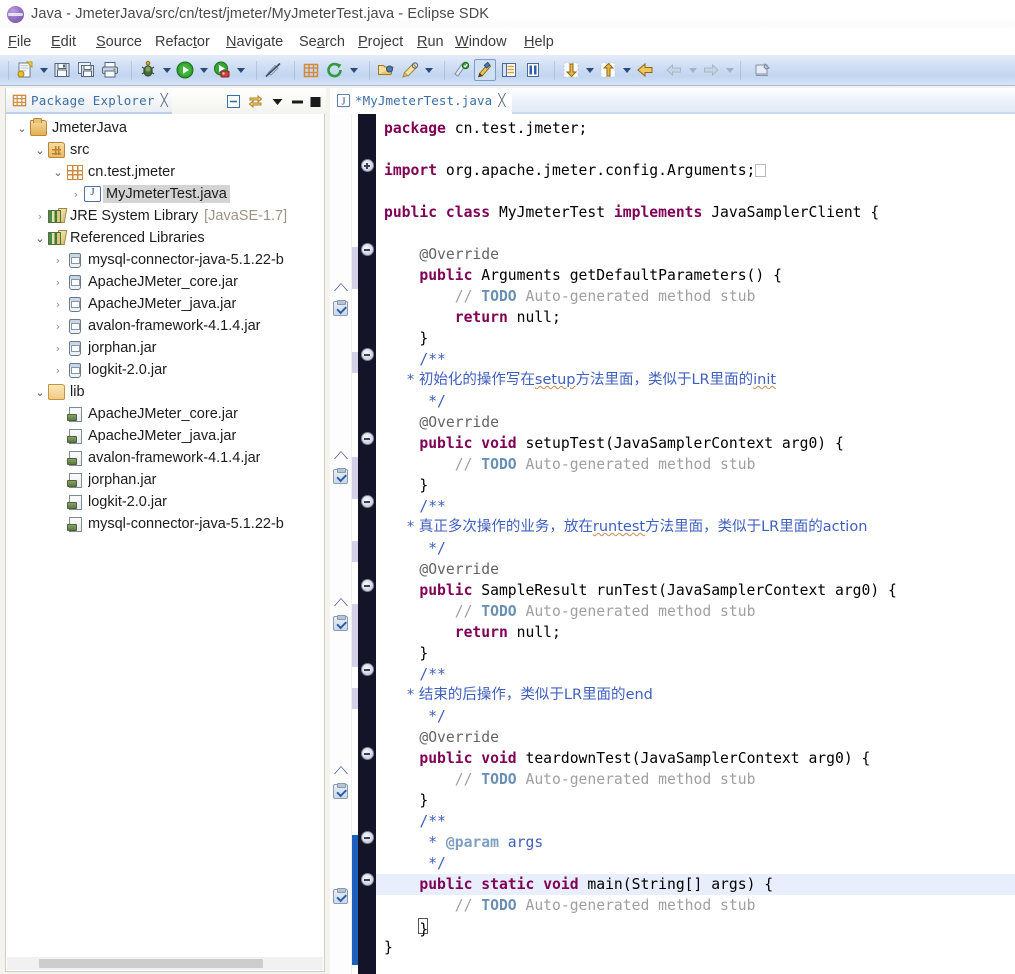 The width and height of the screenshot is (1015, 974). What do you see at coordinates (367, 544) in the screenshot?
I see `editor-folding-ruler` at bounding box center [367, 544].